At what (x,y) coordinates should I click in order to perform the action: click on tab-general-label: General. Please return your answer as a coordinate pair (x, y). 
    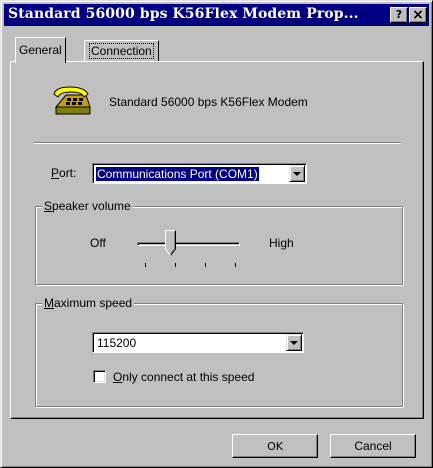
    Looking at the image, I should click on (40, 50).